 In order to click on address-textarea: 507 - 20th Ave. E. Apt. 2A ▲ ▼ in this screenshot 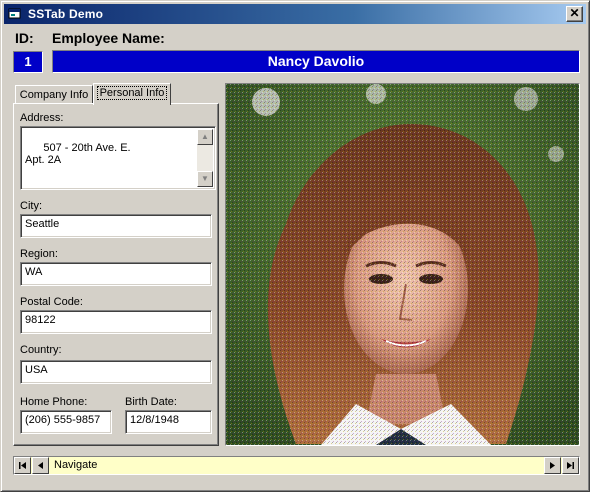, I will do `click(118, 158)`.